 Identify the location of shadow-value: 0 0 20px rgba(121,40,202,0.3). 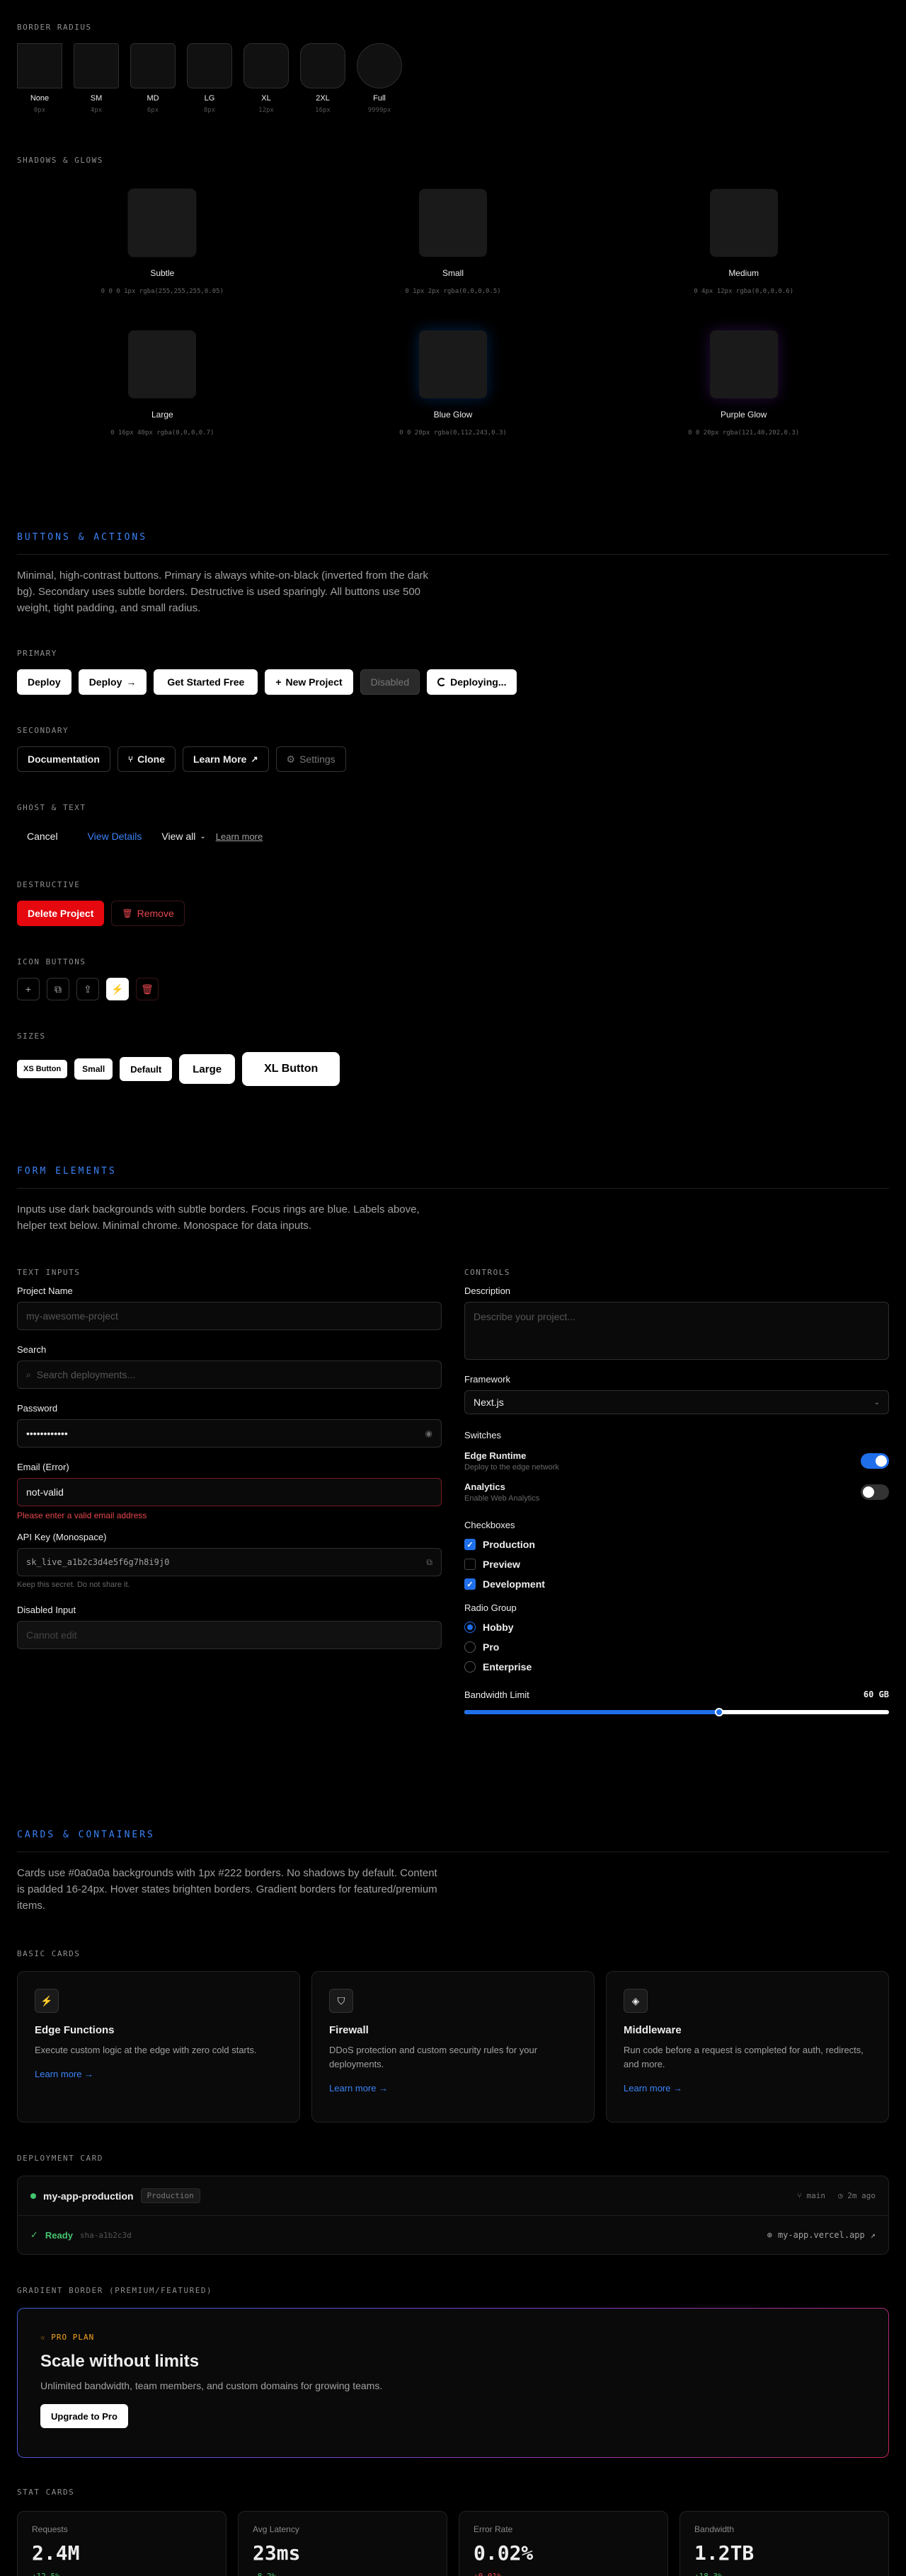
(744, 433).